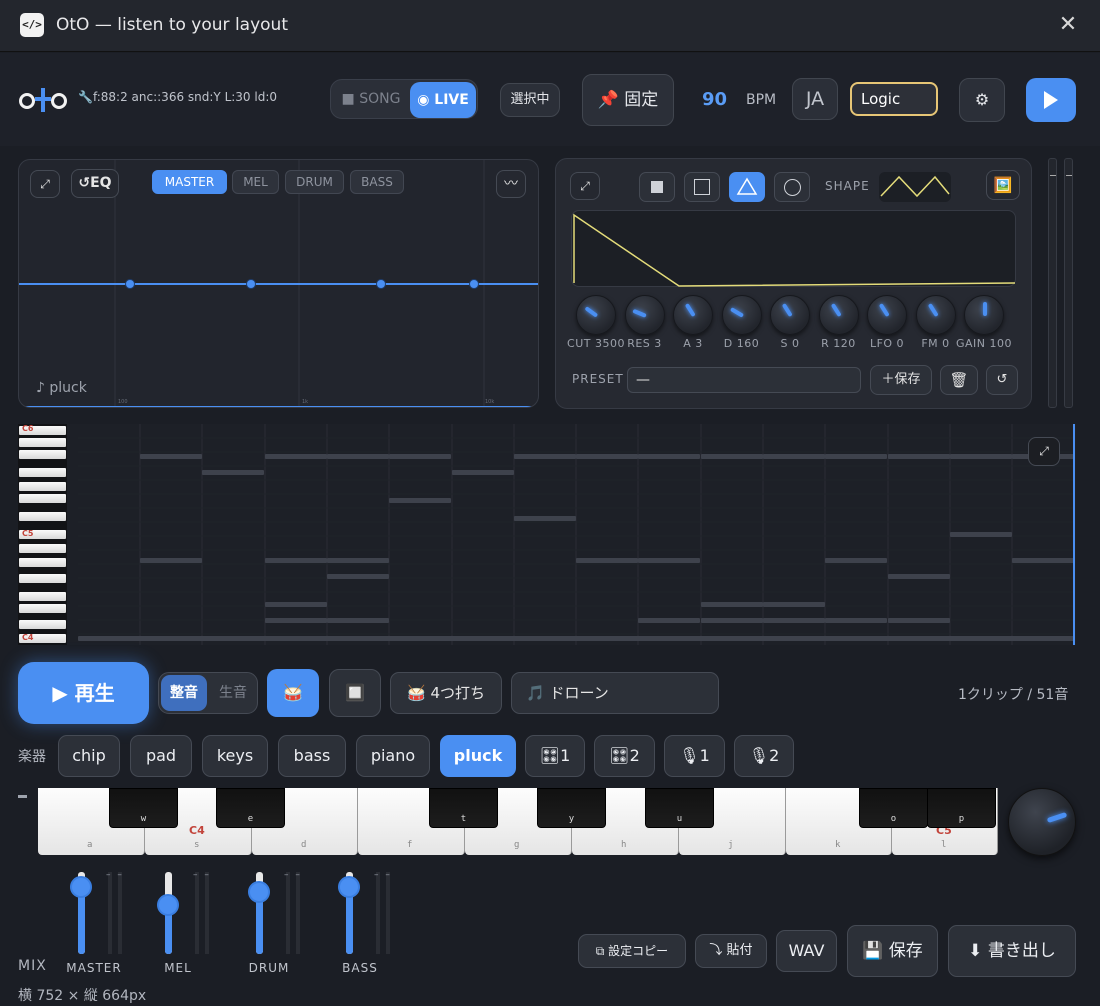  What do you see at coordinates (161, 756) in the screenshot?
I see `instrument-pad: pad` at bounding box center [161, 756].